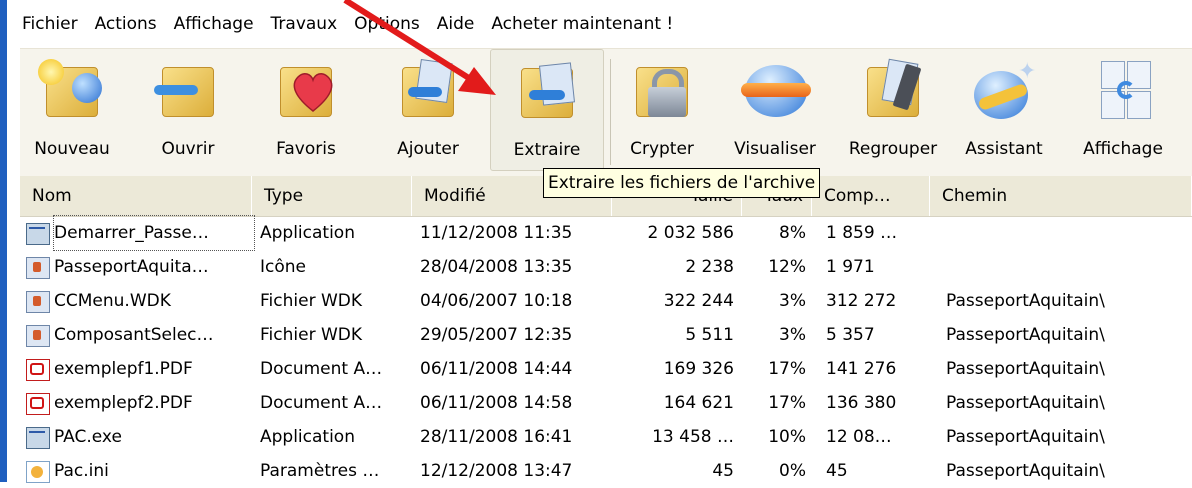 This screenshot has width=1192, height=488. I want to click on cell-taille: 5 511, so click(709, 335).